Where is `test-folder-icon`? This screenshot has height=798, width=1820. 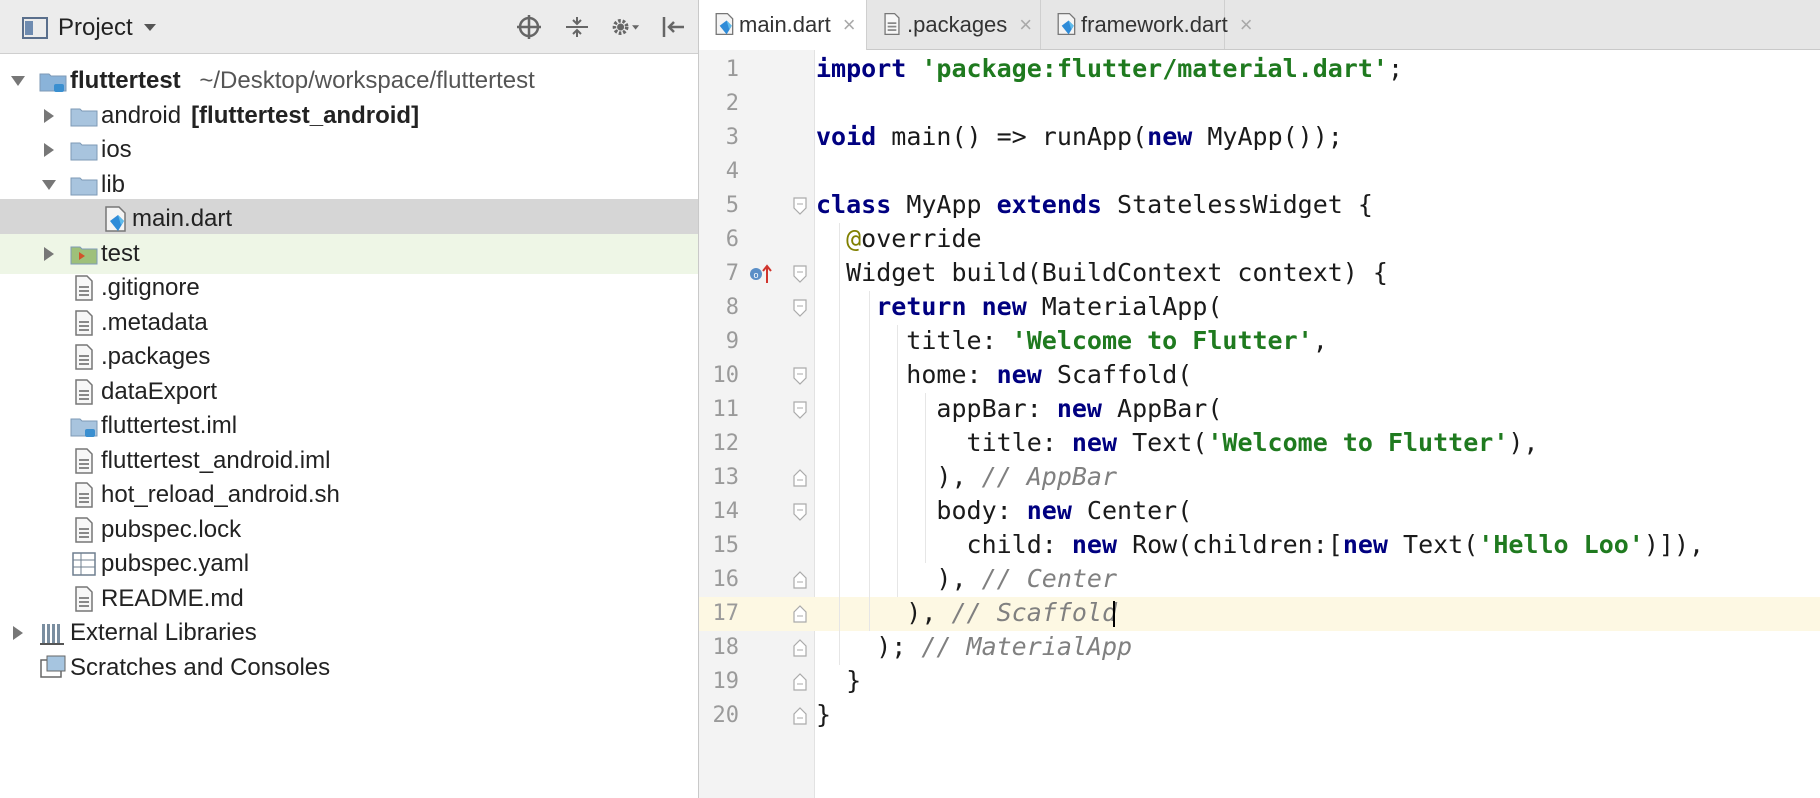
test-folder-icon is located at coordinates (84, 254).